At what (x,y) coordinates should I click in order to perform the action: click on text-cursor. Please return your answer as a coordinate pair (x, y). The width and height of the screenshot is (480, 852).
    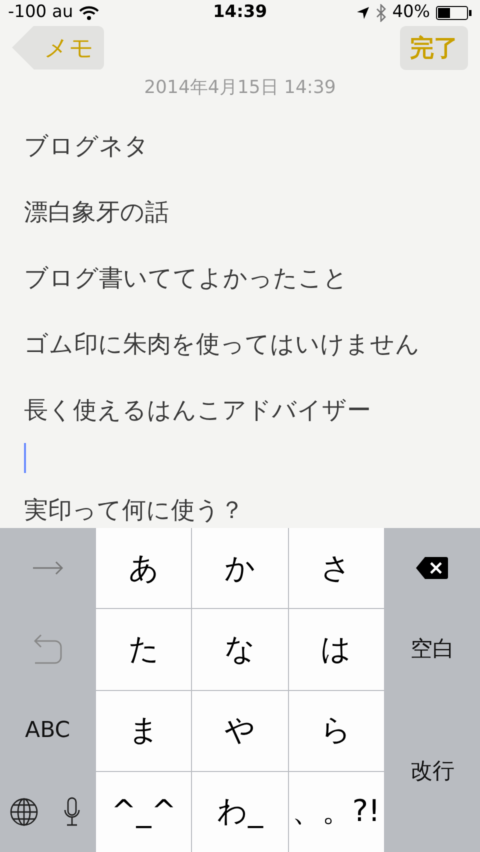
    Looking at the image, I should click on (25, 457).